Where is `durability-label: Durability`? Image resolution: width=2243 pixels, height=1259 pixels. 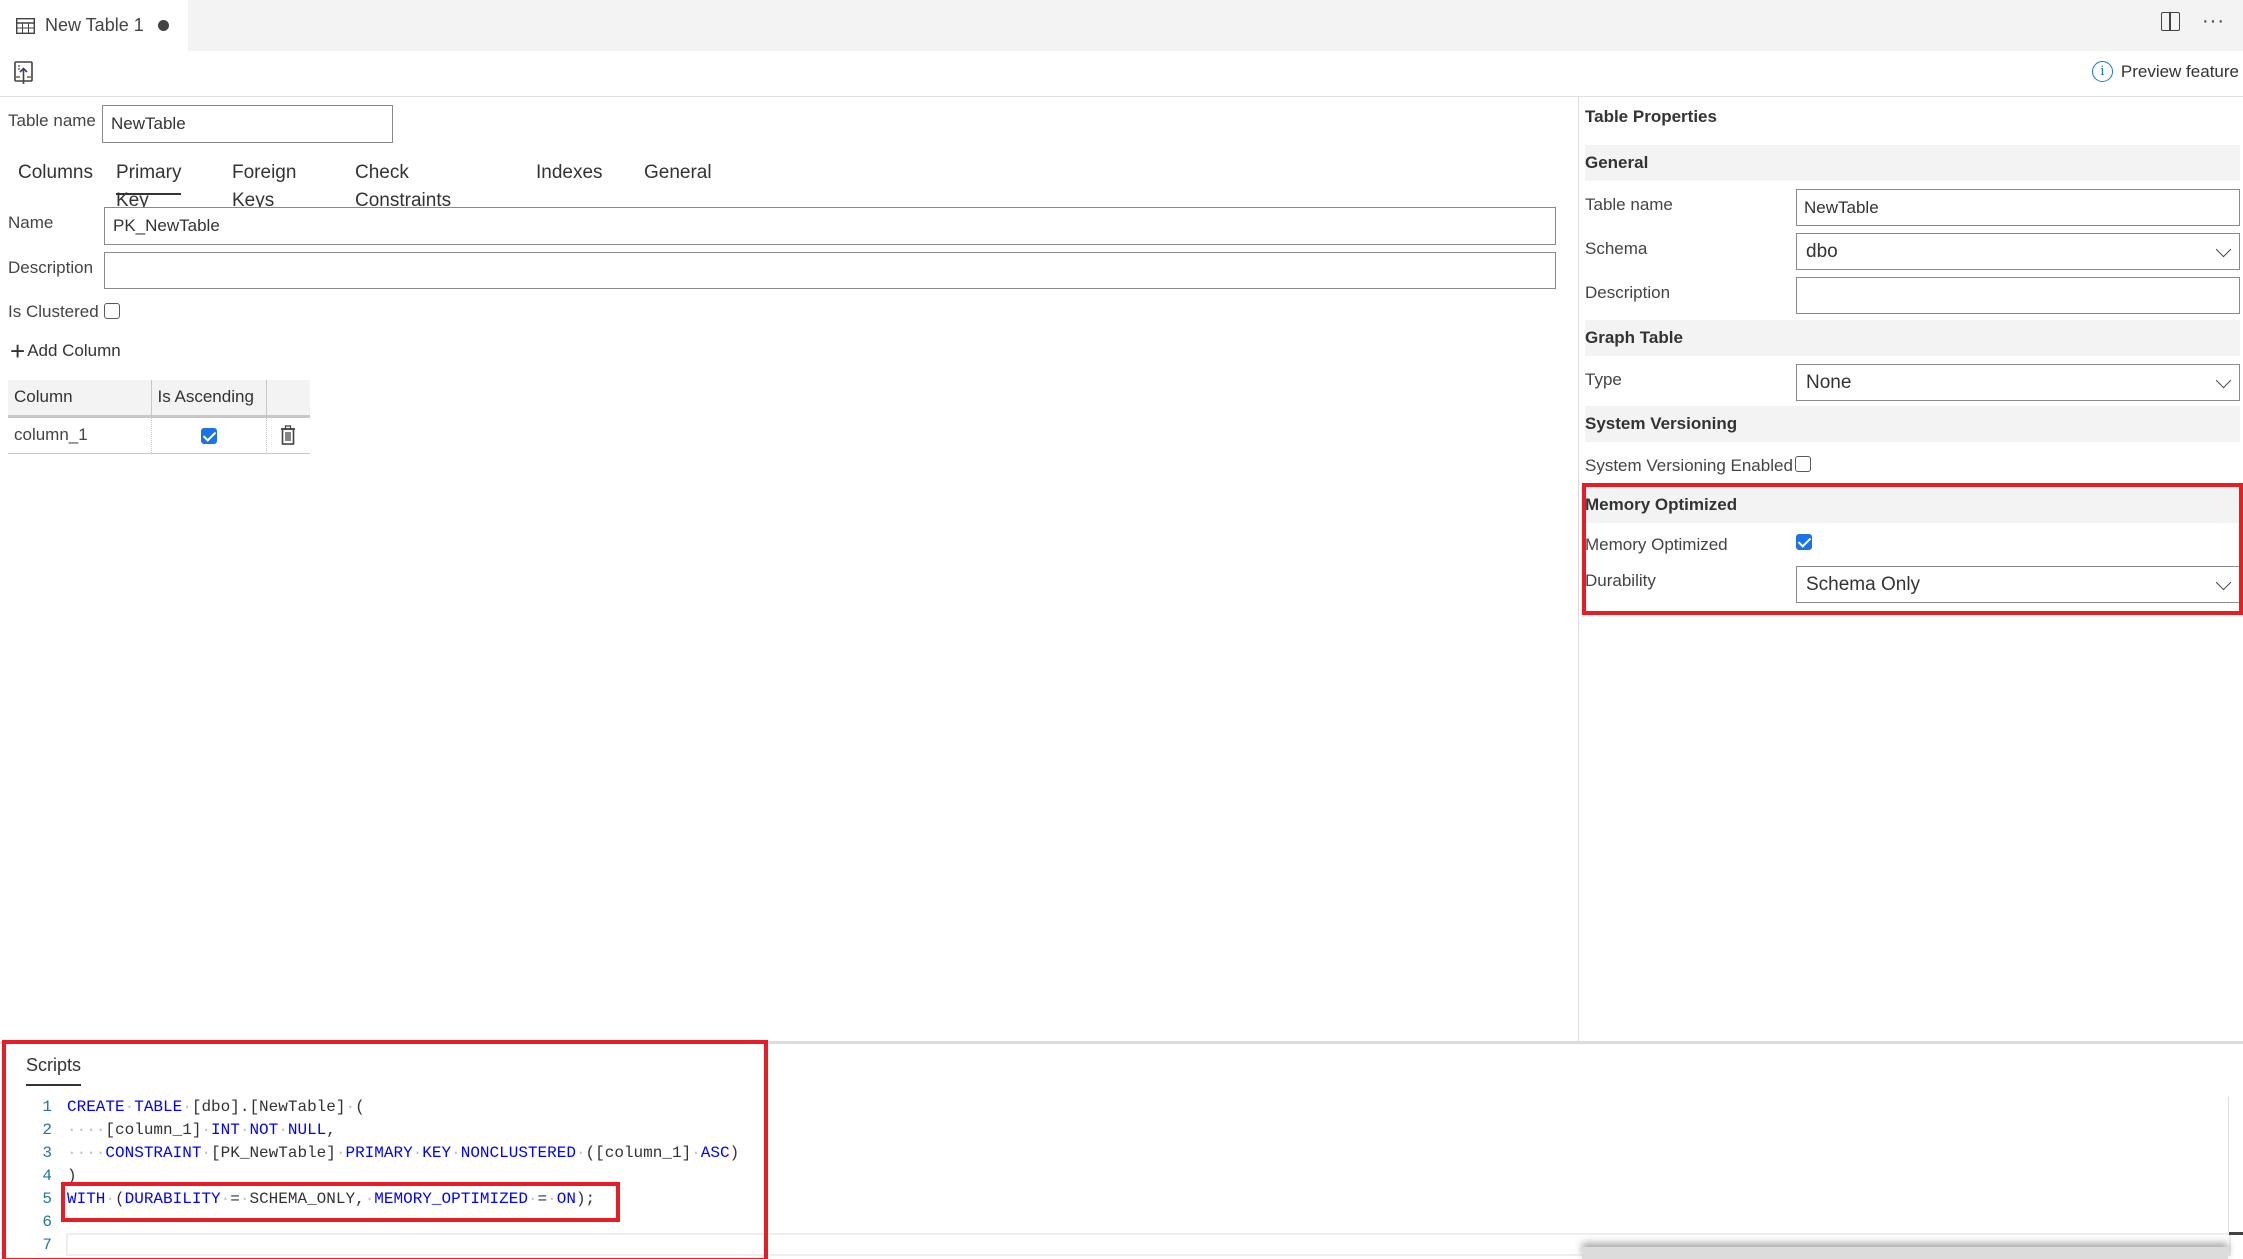 durability-label: Durability is located at coordinates (1620, 580).